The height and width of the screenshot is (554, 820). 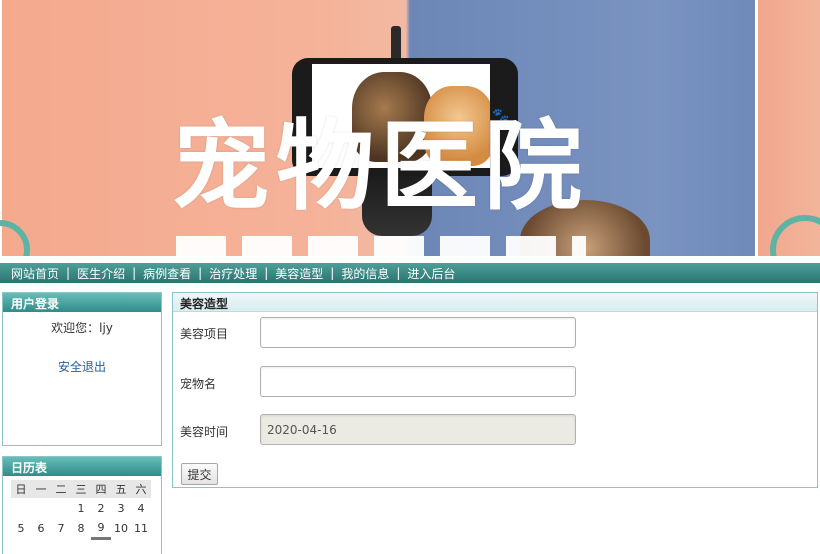 What do you see at coordinates (418, 429) in the screenshot?
I see `grooming-time-input` at bounding box center [418, 429].